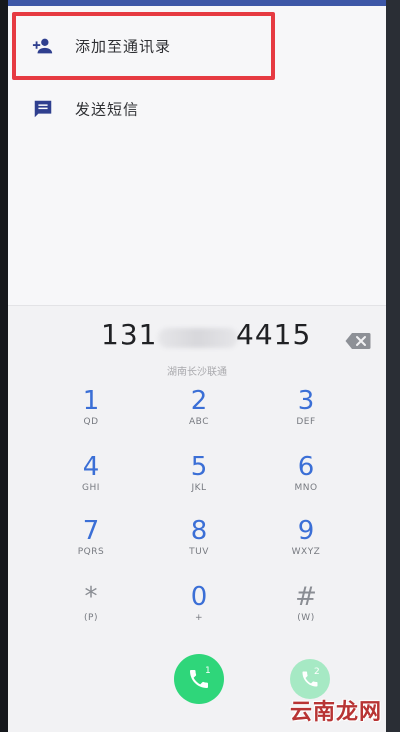 The width and height of the screenshot is (400, 732). Describe the element at coordinates (91, 422) in the screenshot. I see `key-letters: QD` at that location.